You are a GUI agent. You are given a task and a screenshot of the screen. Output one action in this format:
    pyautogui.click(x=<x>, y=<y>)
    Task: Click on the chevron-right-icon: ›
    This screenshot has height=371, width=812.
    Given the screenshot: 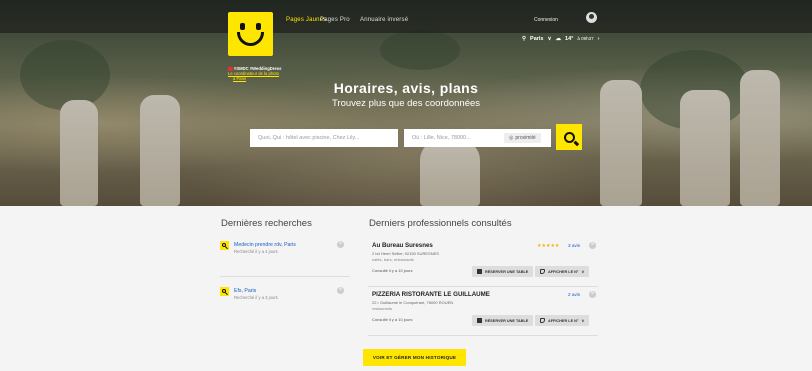 What is the action you would take?
    pyautogui.click(x=598, y=38)
    